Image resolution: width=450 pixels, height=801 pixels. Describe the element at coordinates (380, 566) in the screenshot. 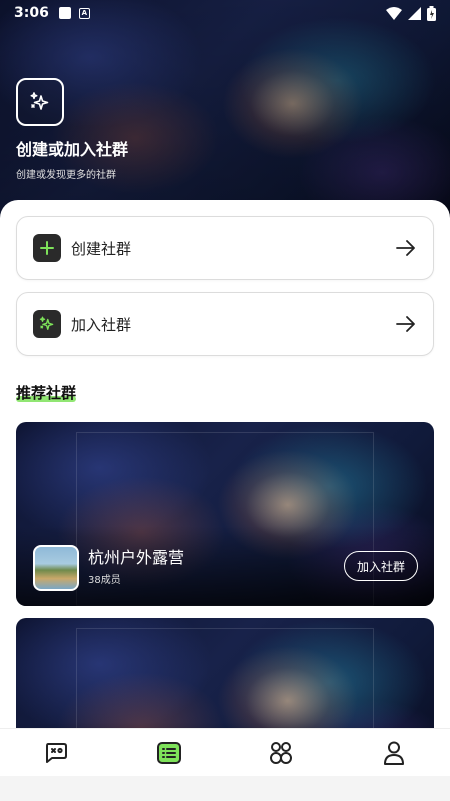

I see `join-community-card-button: 加入社群` at that location.